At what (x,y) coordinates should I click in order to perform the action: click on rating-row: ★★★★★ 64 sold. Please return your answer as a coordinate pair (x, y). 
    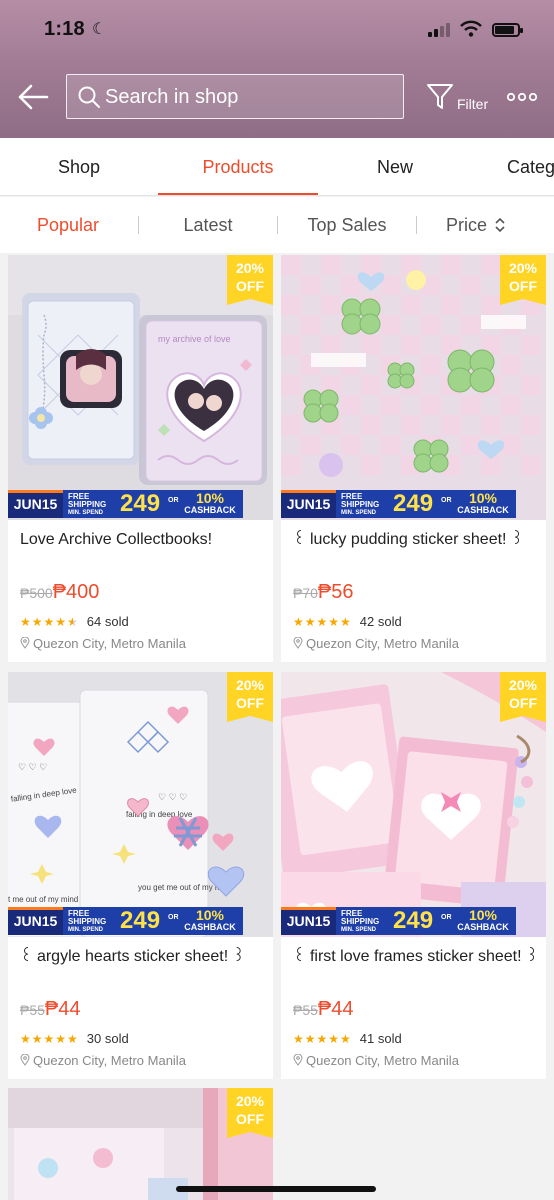
    Looking at the image, I should click on (74, 621).